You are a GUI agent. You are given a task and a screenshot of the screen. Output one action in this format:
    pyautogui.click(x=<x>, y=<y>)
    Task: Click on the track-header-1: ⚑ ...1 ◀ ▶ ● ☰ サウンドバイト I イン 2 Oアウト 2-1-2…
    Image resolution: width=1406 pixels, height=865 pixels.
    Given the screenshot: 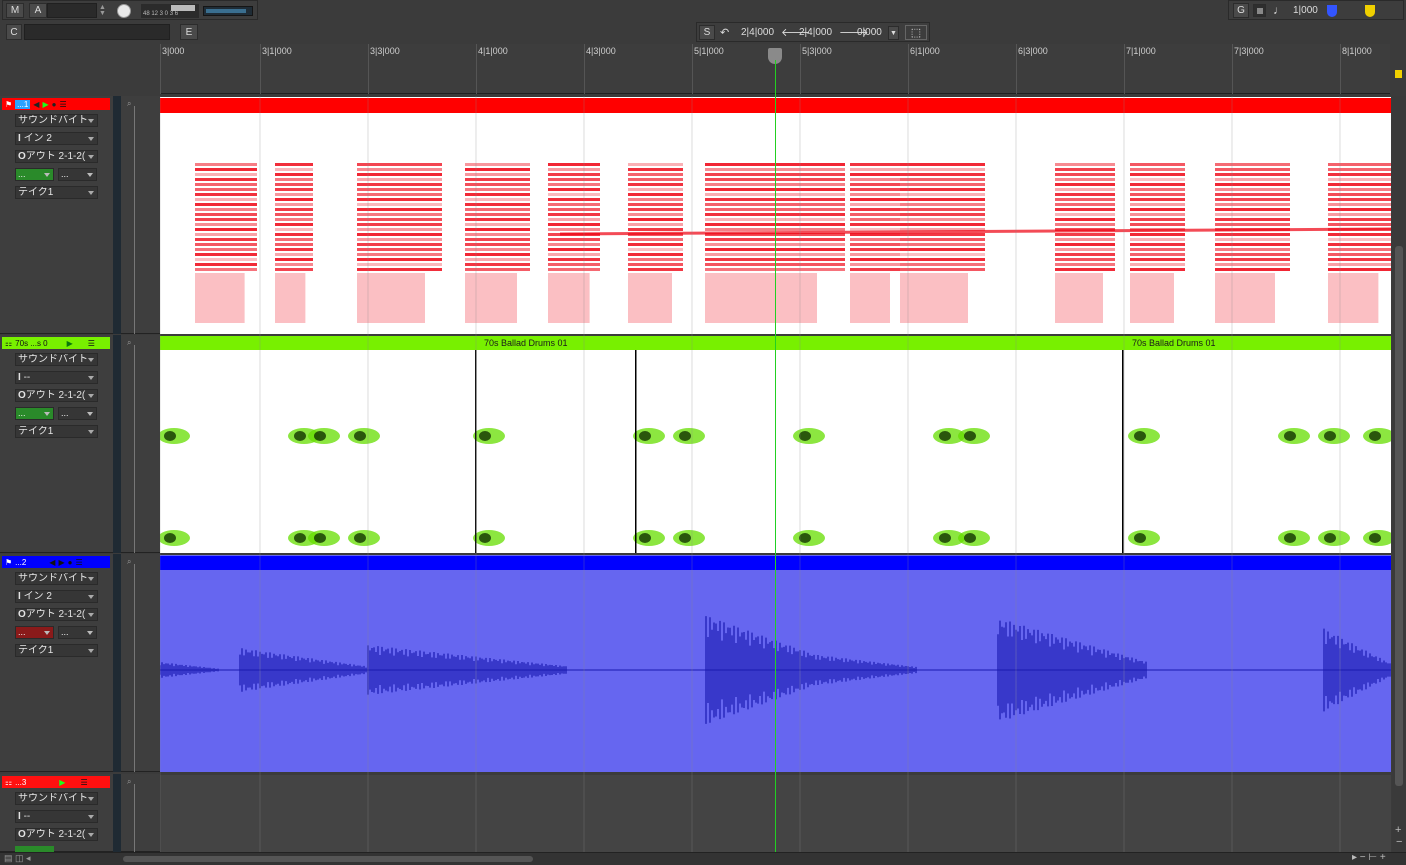 What is the action you would take?
    pyautogui.click(x=80, y=215)
    